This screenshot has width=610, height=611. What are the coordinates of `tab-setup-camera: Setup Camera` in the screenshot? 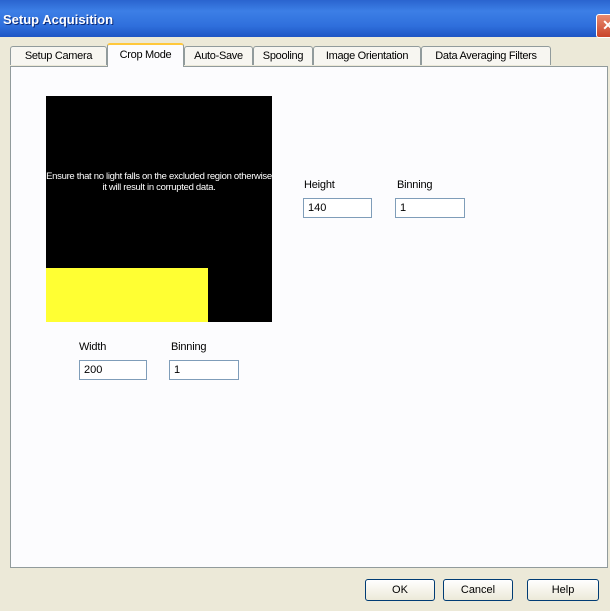 It's located at (58, 55).